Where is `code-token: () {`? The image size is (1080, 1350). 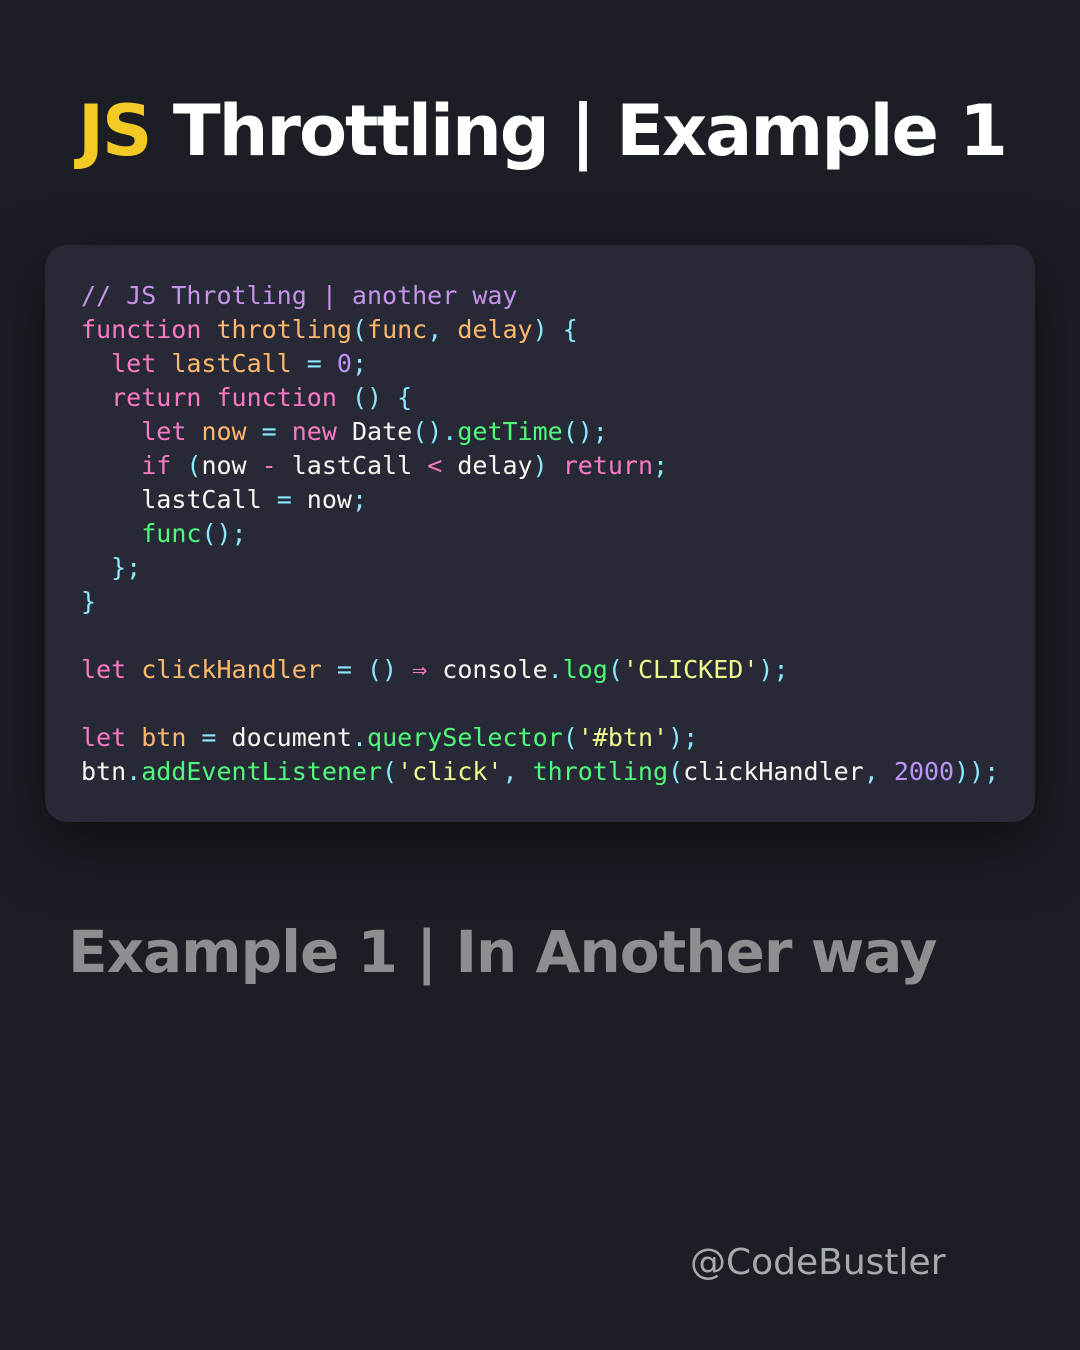 code-token: () { is located at coordinates (374, 397).